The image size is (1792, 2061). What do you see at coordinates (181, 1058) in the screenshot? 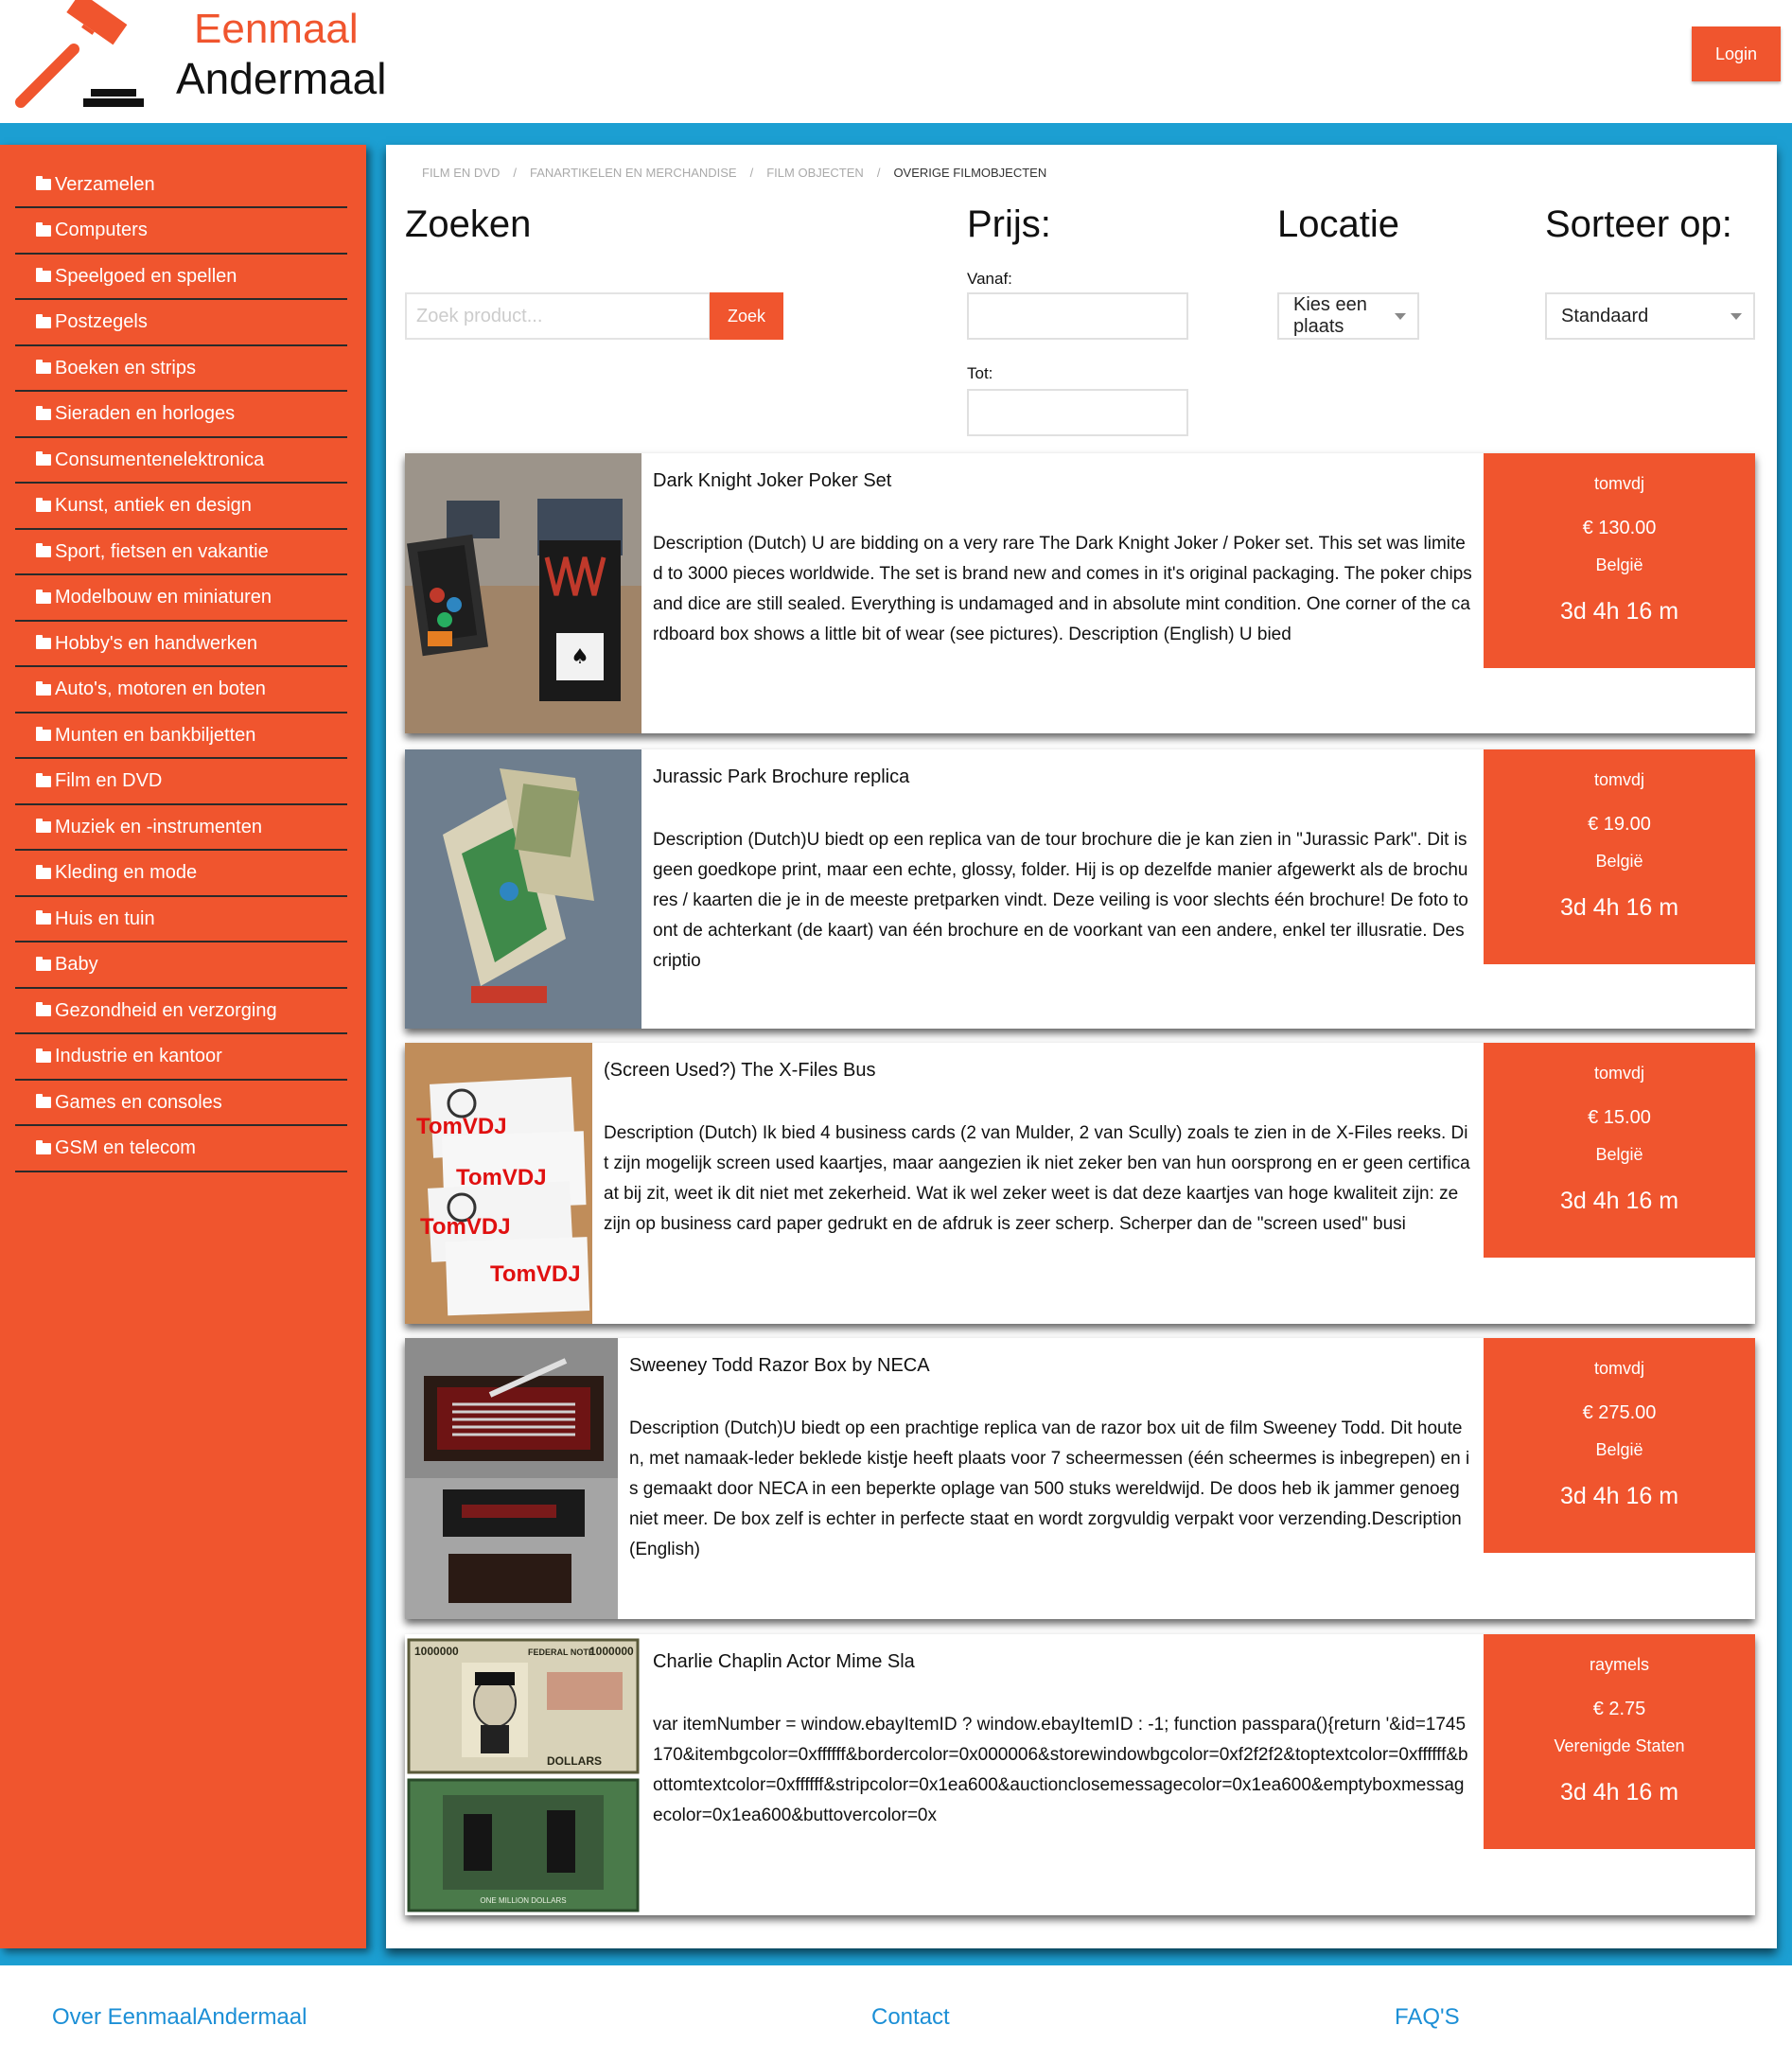
I see `sidebar-item-industrie-en-kantoor: Industrie en kantoor` at bounding box center [181, 1058].